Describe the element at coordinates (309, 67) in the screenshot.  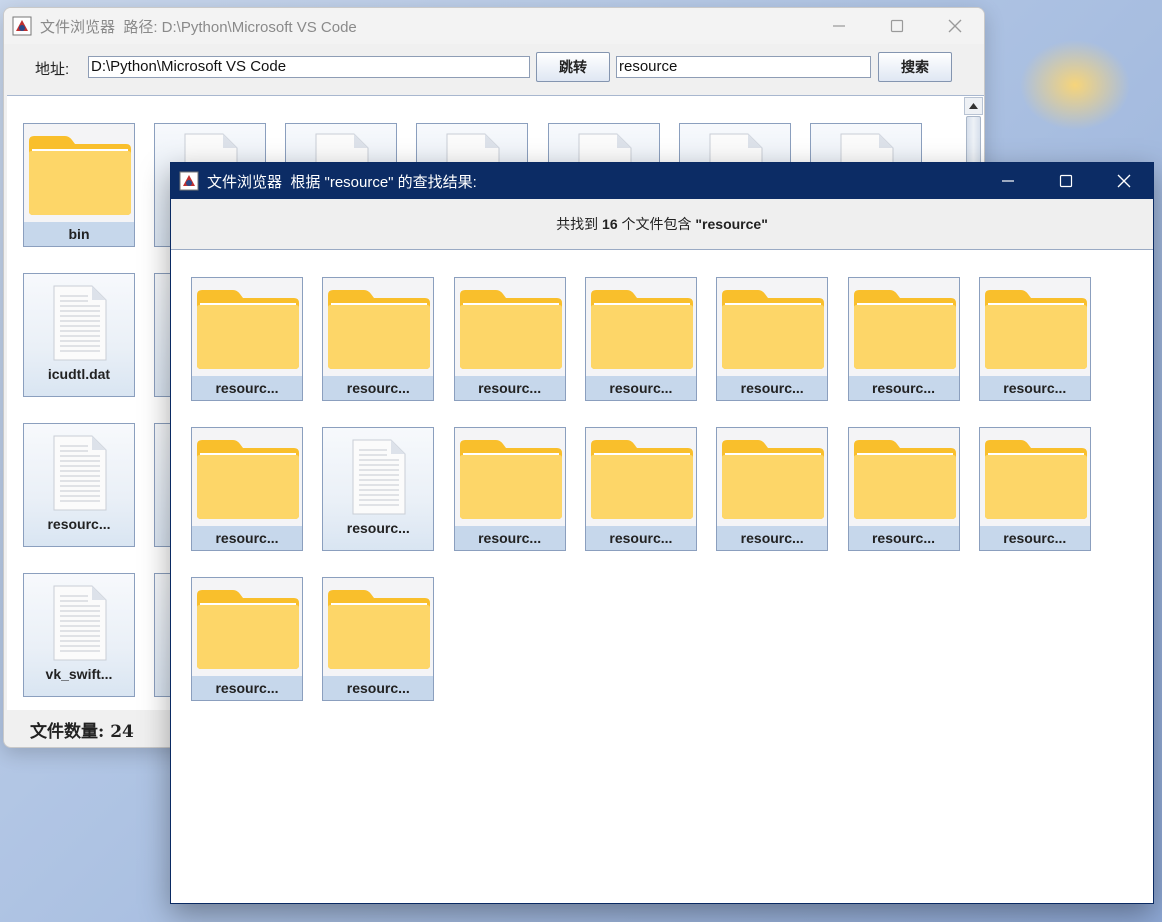
I see `address-input: D:\Python\Microsoft VS Code` at that location.